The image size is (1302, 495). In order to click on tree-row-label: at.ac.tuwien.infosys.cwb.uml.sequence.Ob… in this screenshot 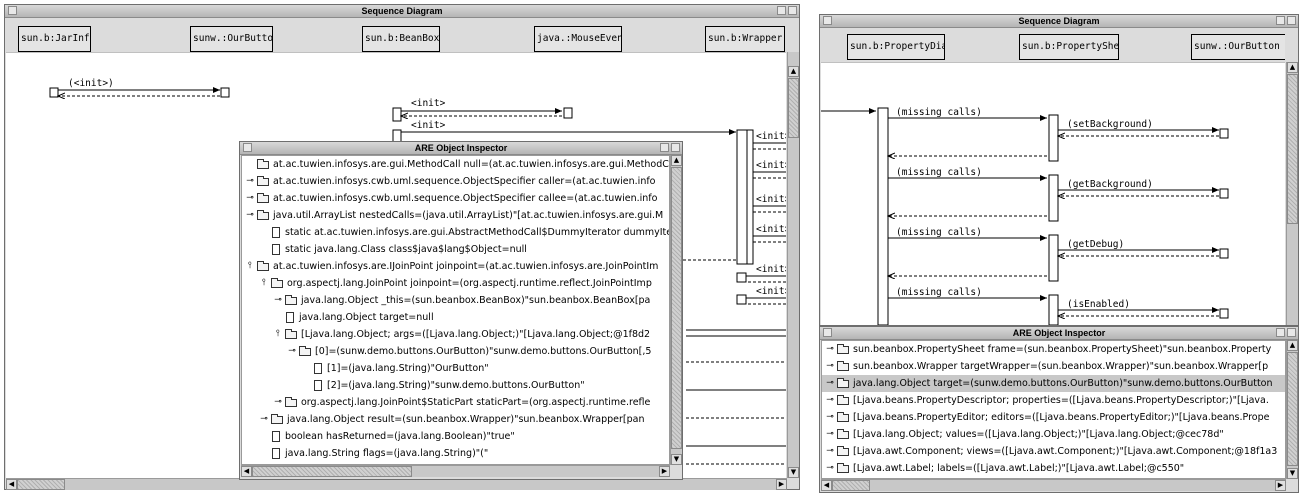, I will do `click(465, 198)`.